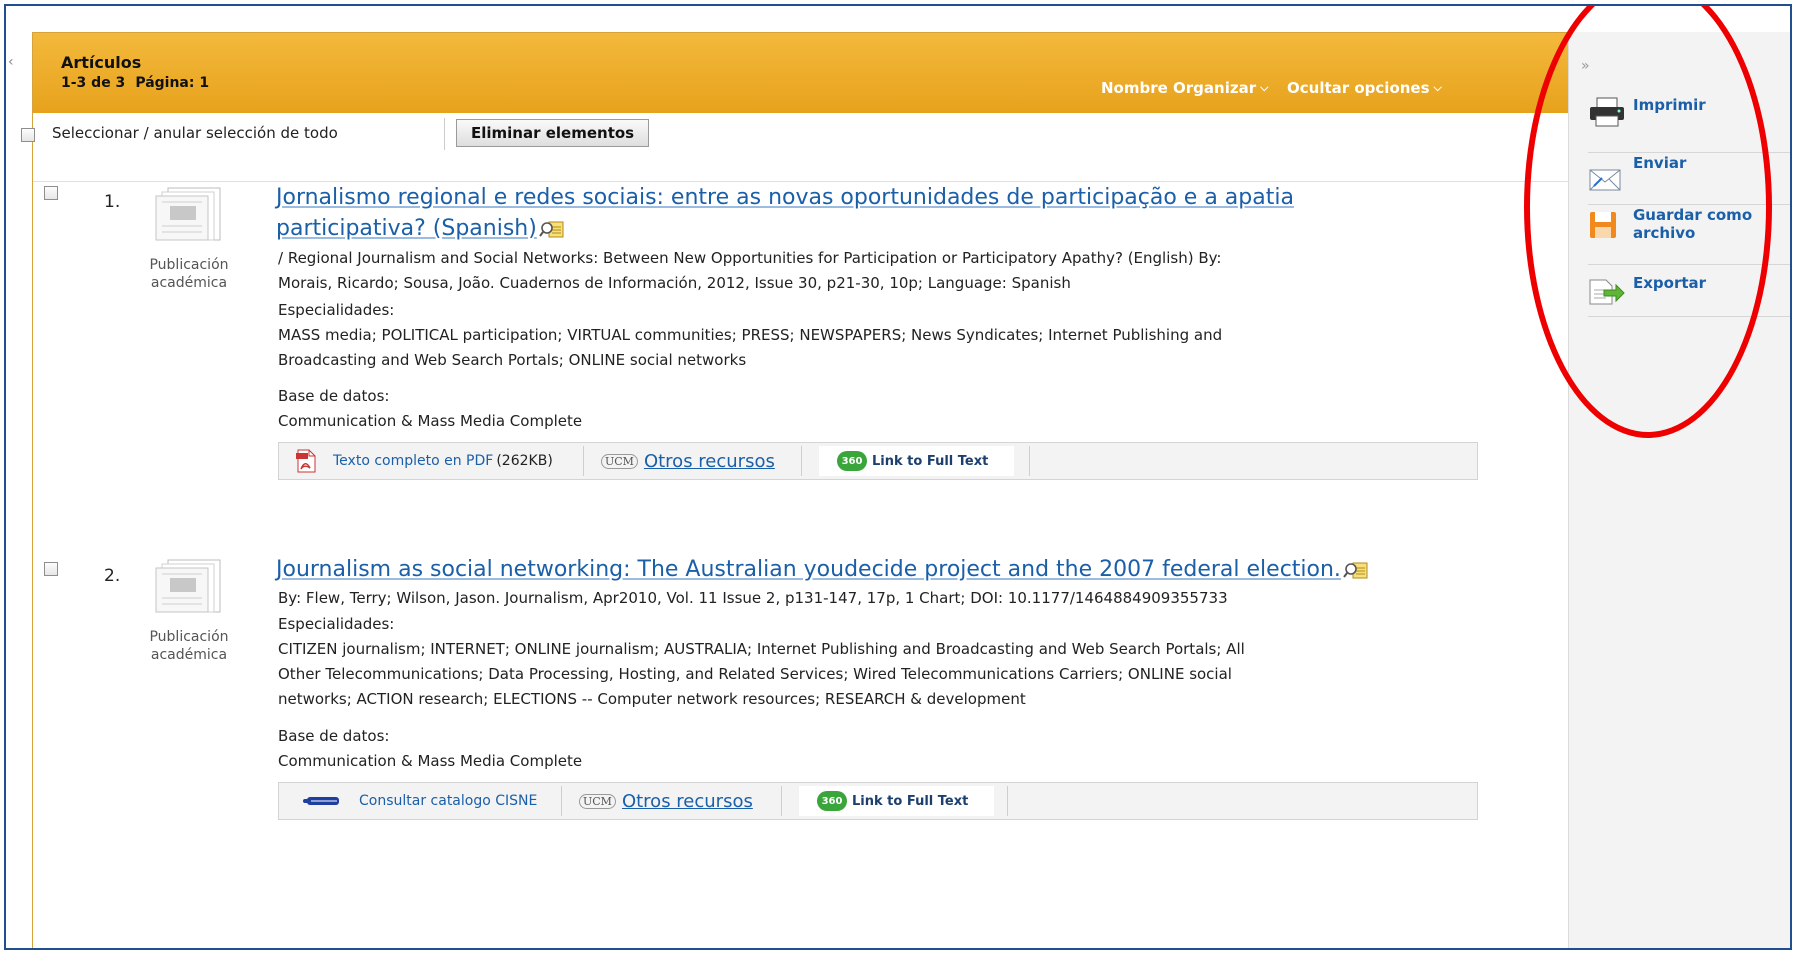  Describe the element at coordinates (1689, 179) in the screenshot. I see `email-tool: Enviar` at that location.